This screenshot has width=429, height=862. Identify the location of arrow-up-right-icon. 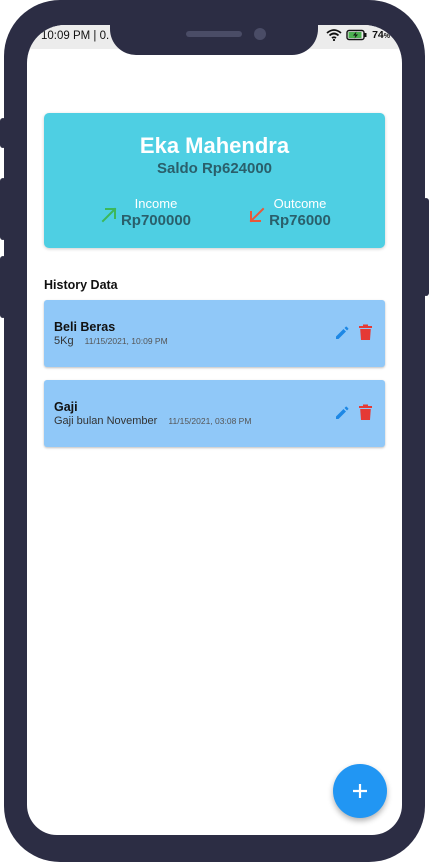
(109, 215).